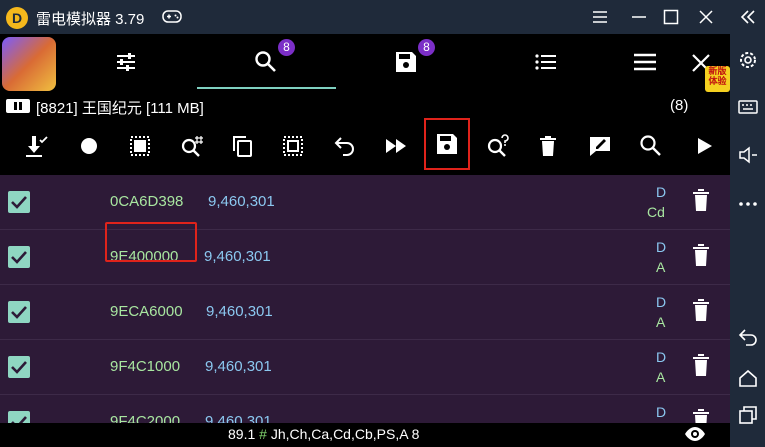 The image size is (765, 447). I want to click on record-button, so click(89, 146).